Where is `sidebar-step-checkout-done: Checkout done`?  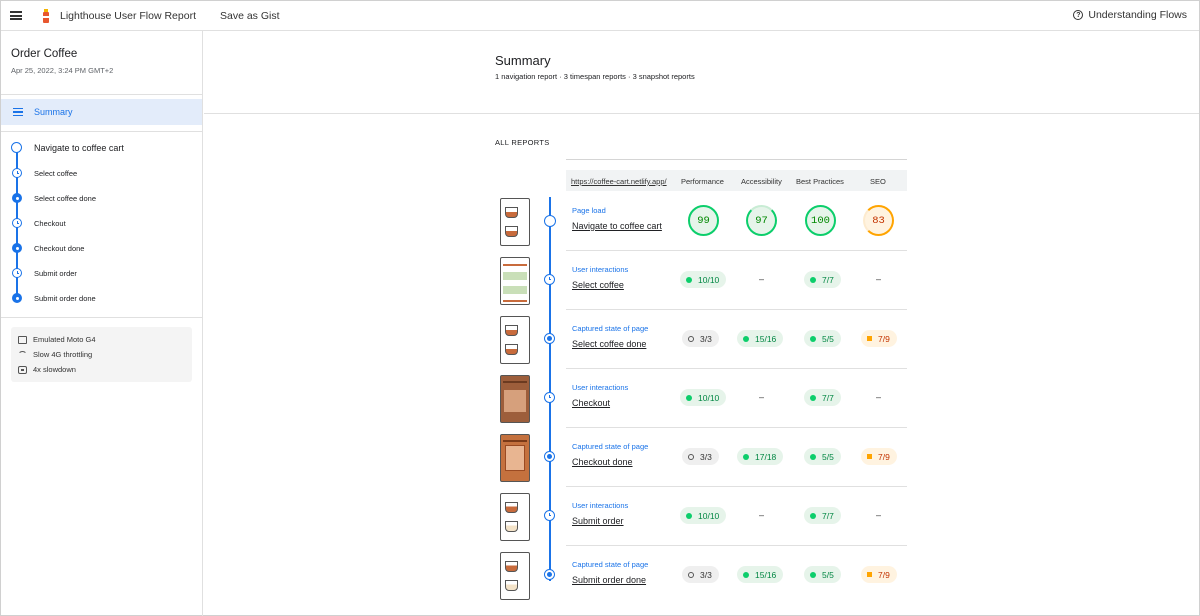 sidebar-step-checkout-done: Checkout done is located at coordinates (101, 248).